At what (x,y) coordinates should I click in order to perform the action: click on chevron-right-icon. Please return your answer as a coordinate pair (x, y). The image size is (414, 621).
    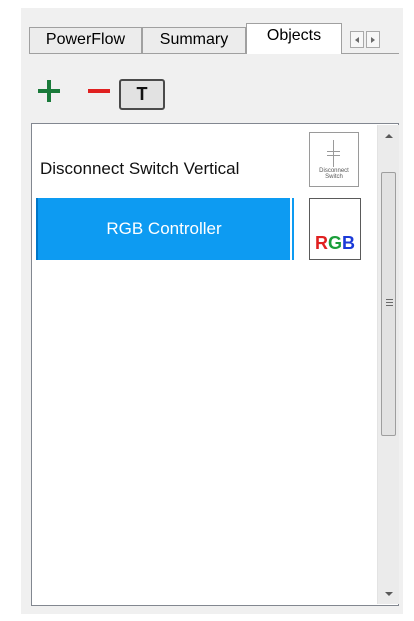
    Looking at the image, I should click on (373, 39).